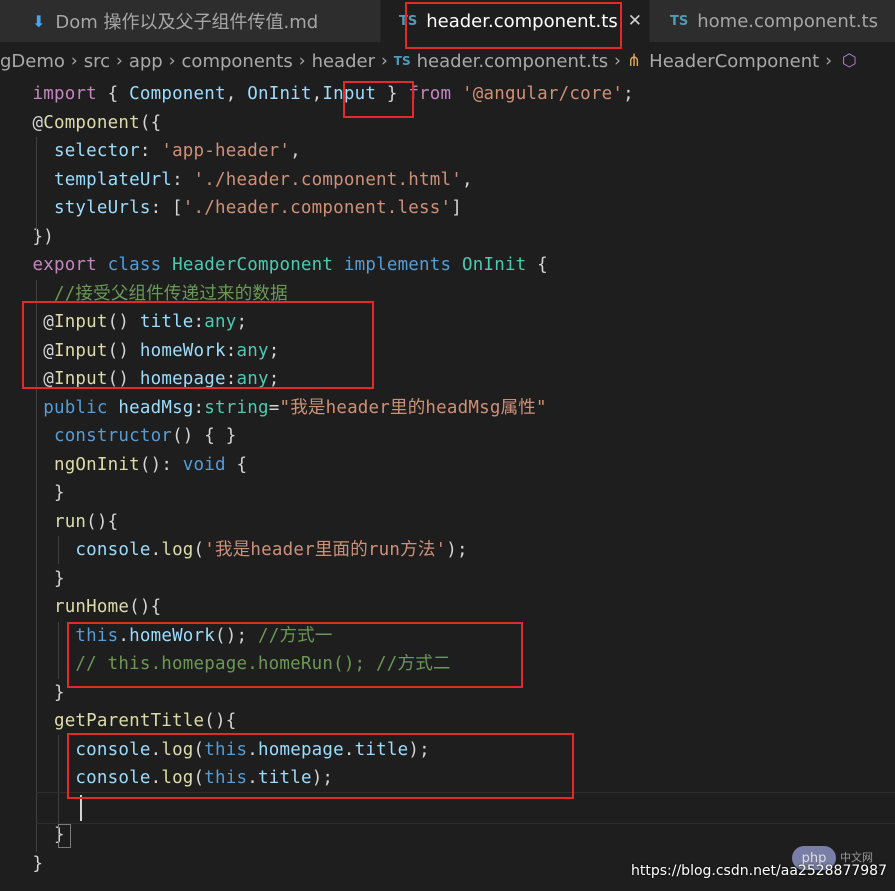 The image size is (895, 891). What do you see at coordinates (236, 208) in the screenshot?
I see `code-line: styleUrls: ['./header.component.less']` at bounding box center [236, 208].